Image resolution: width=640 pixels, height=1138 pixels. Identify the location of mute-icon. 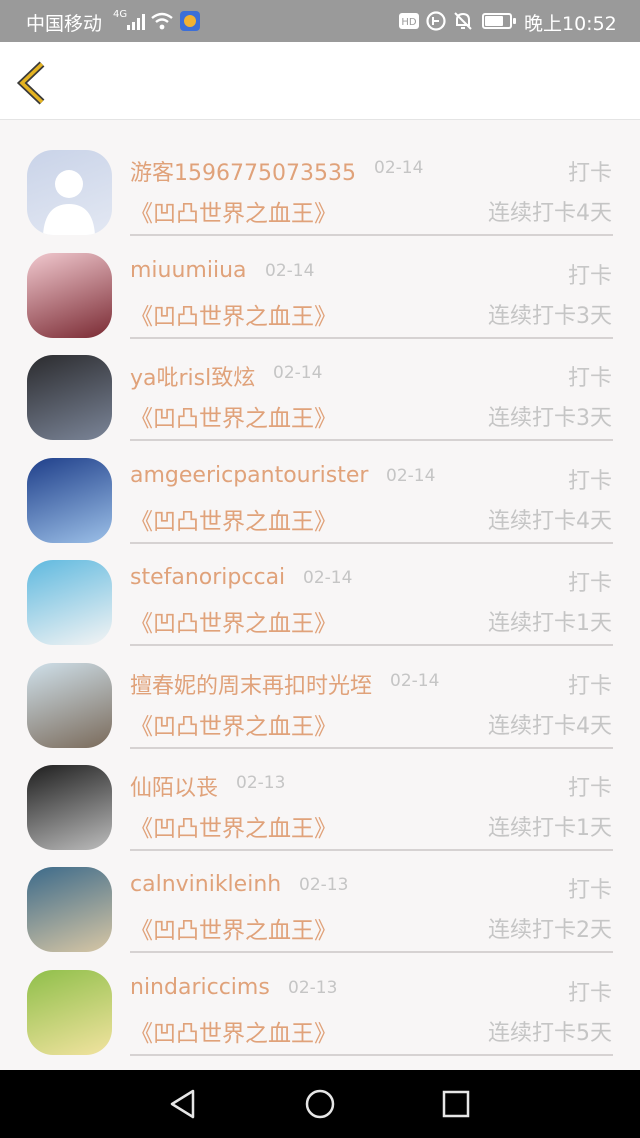
(463, 21).